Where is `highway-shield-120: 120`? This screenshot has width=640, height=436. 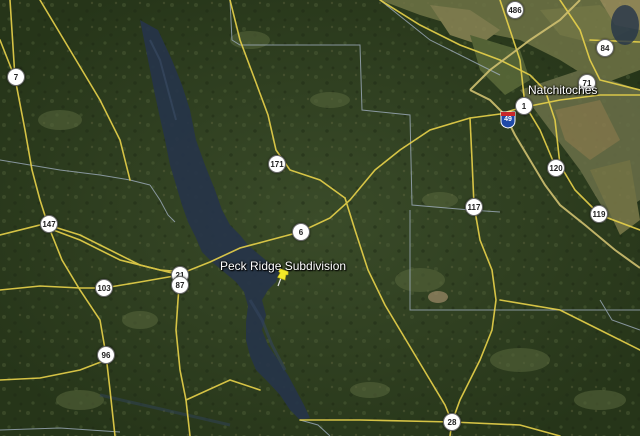 highway-shield-120: 120 is located at coordinates (556, 168).